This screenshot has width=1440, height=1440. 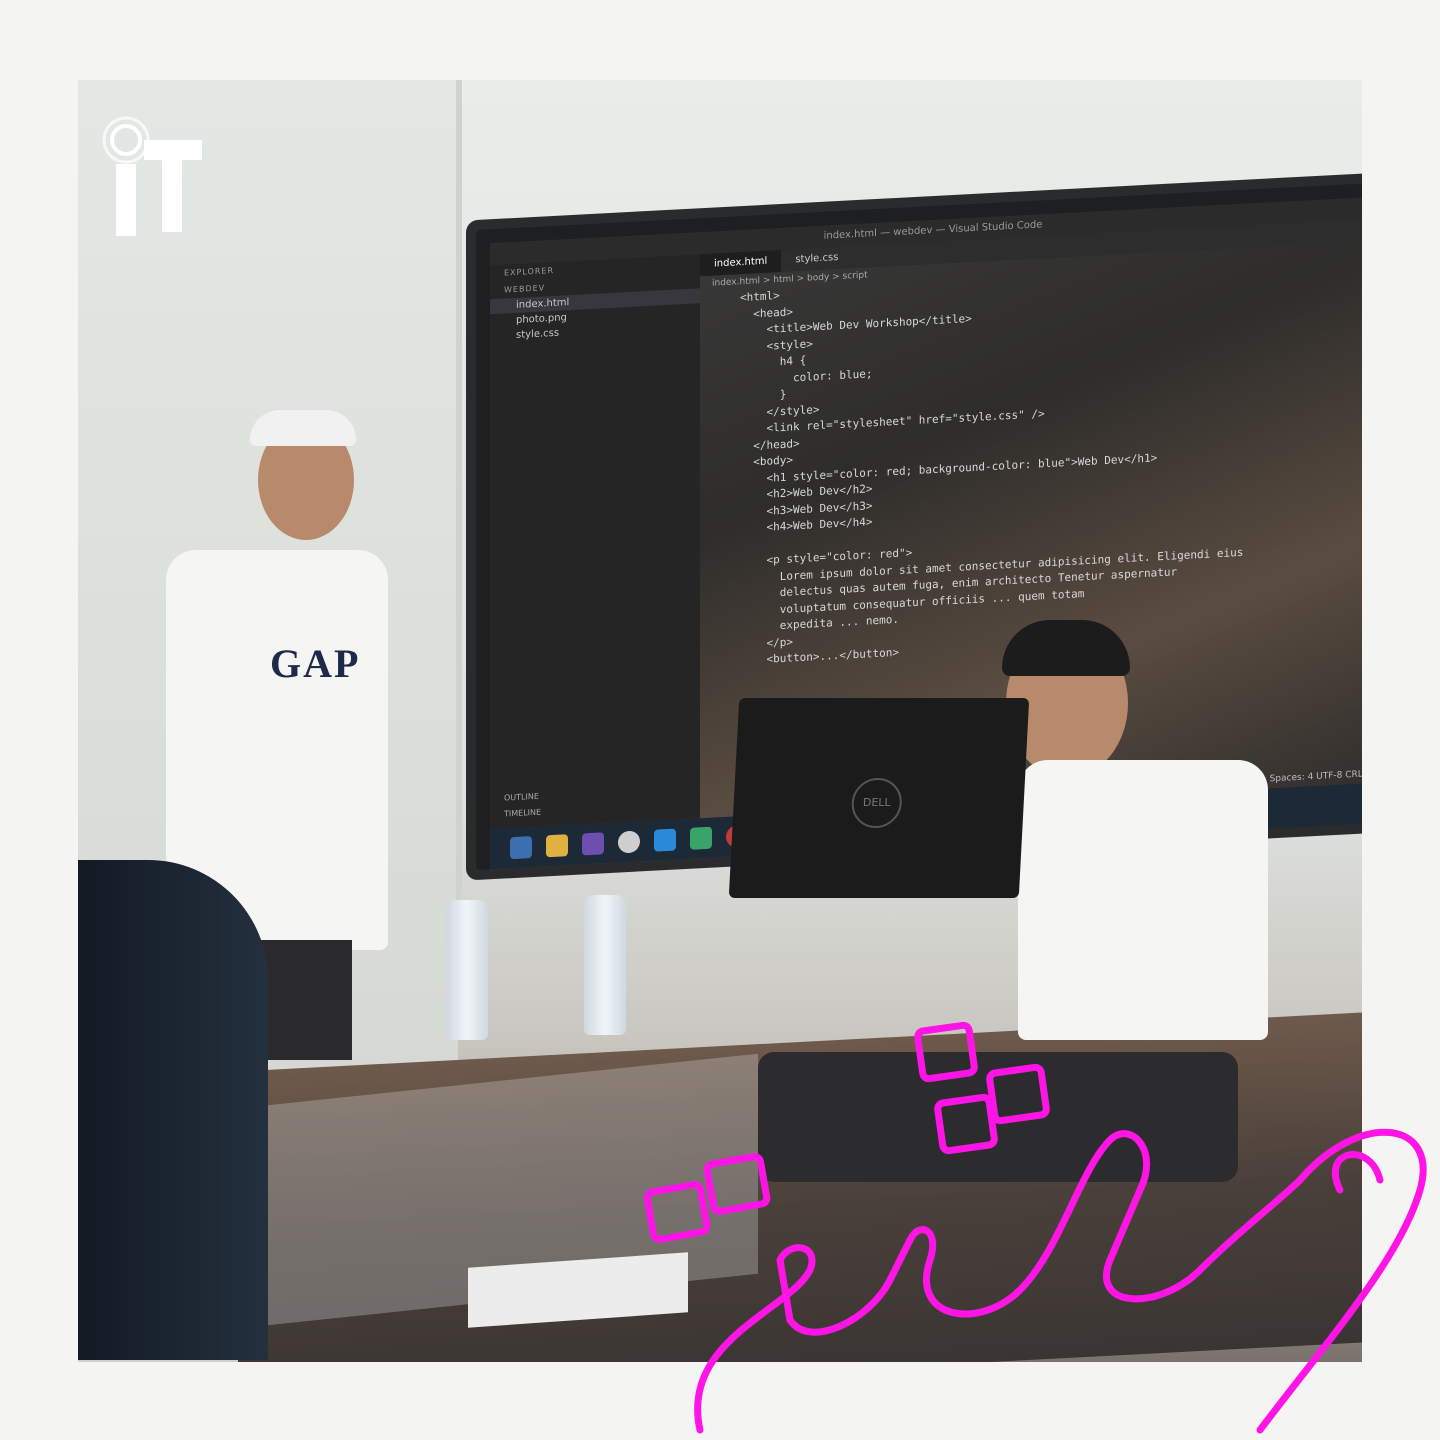 What do you see at coordinates (557, 846) in the screenshot?
I see `file-explorer-icon` at bounding box center [557, 846].